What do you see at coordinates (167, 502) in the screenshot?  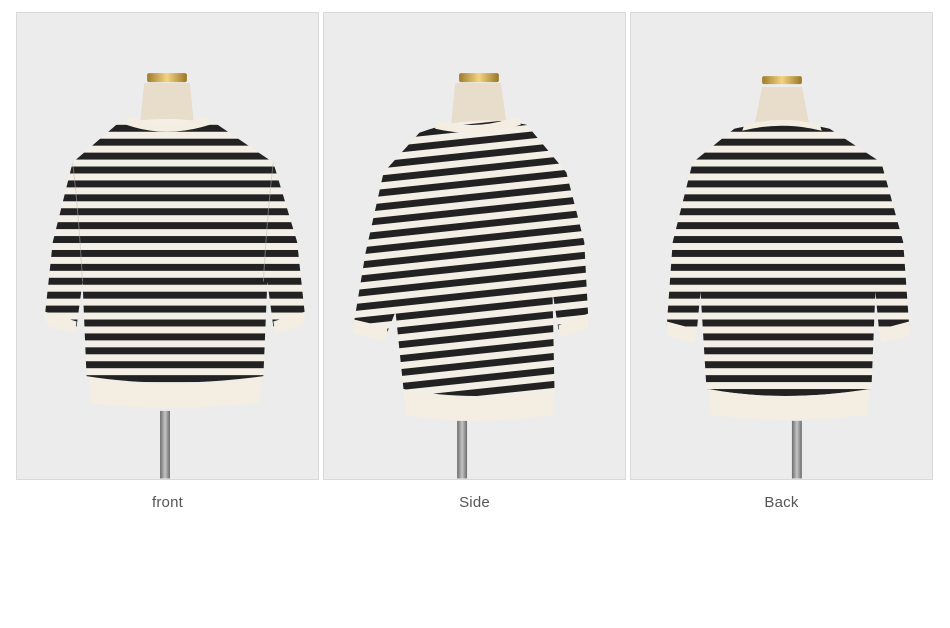 I see `front-caption: front` at bounding box center [167, 502].